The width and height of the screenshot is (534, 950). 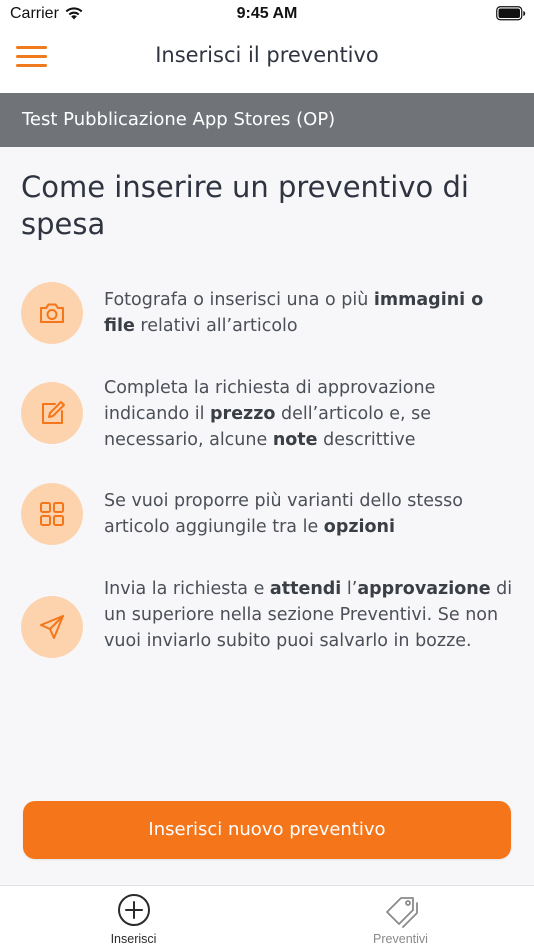 I want to click on new-quote-button: Inserisci nuovo preventivo, so click(x=267, y=830).